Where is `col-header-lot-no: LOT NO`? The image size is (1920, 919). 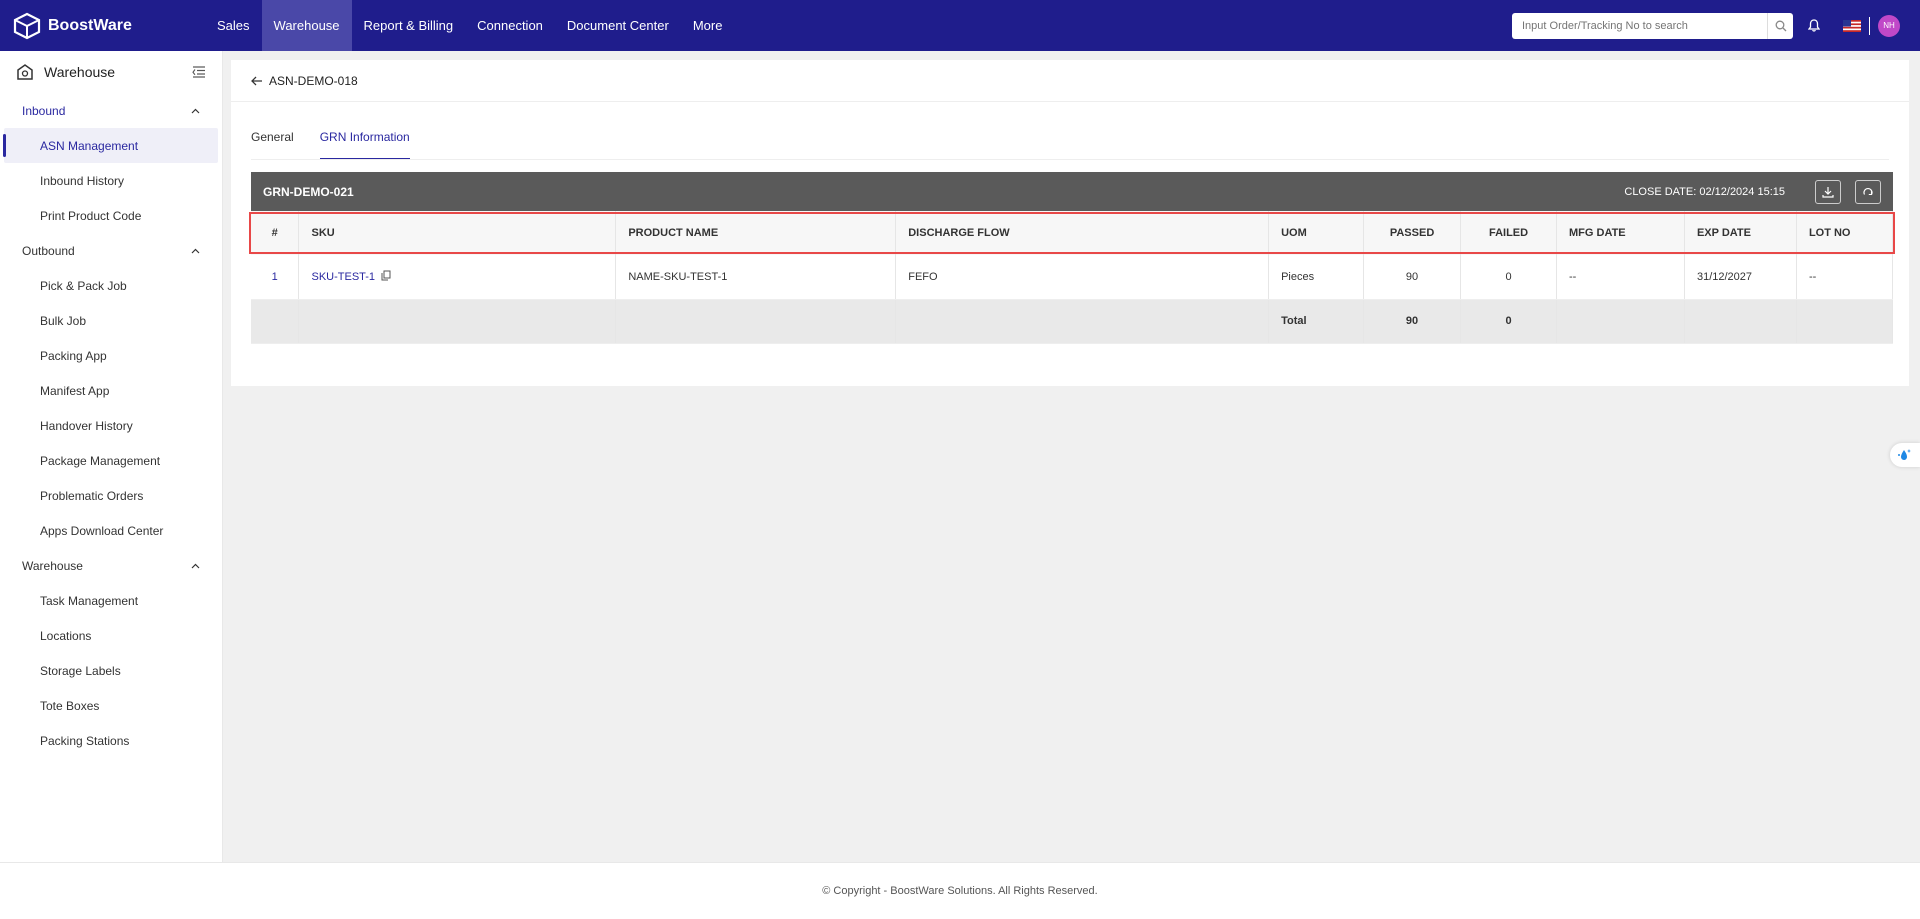
col-header-lot-no: LOT NO is located at coordinates (1845, 233).